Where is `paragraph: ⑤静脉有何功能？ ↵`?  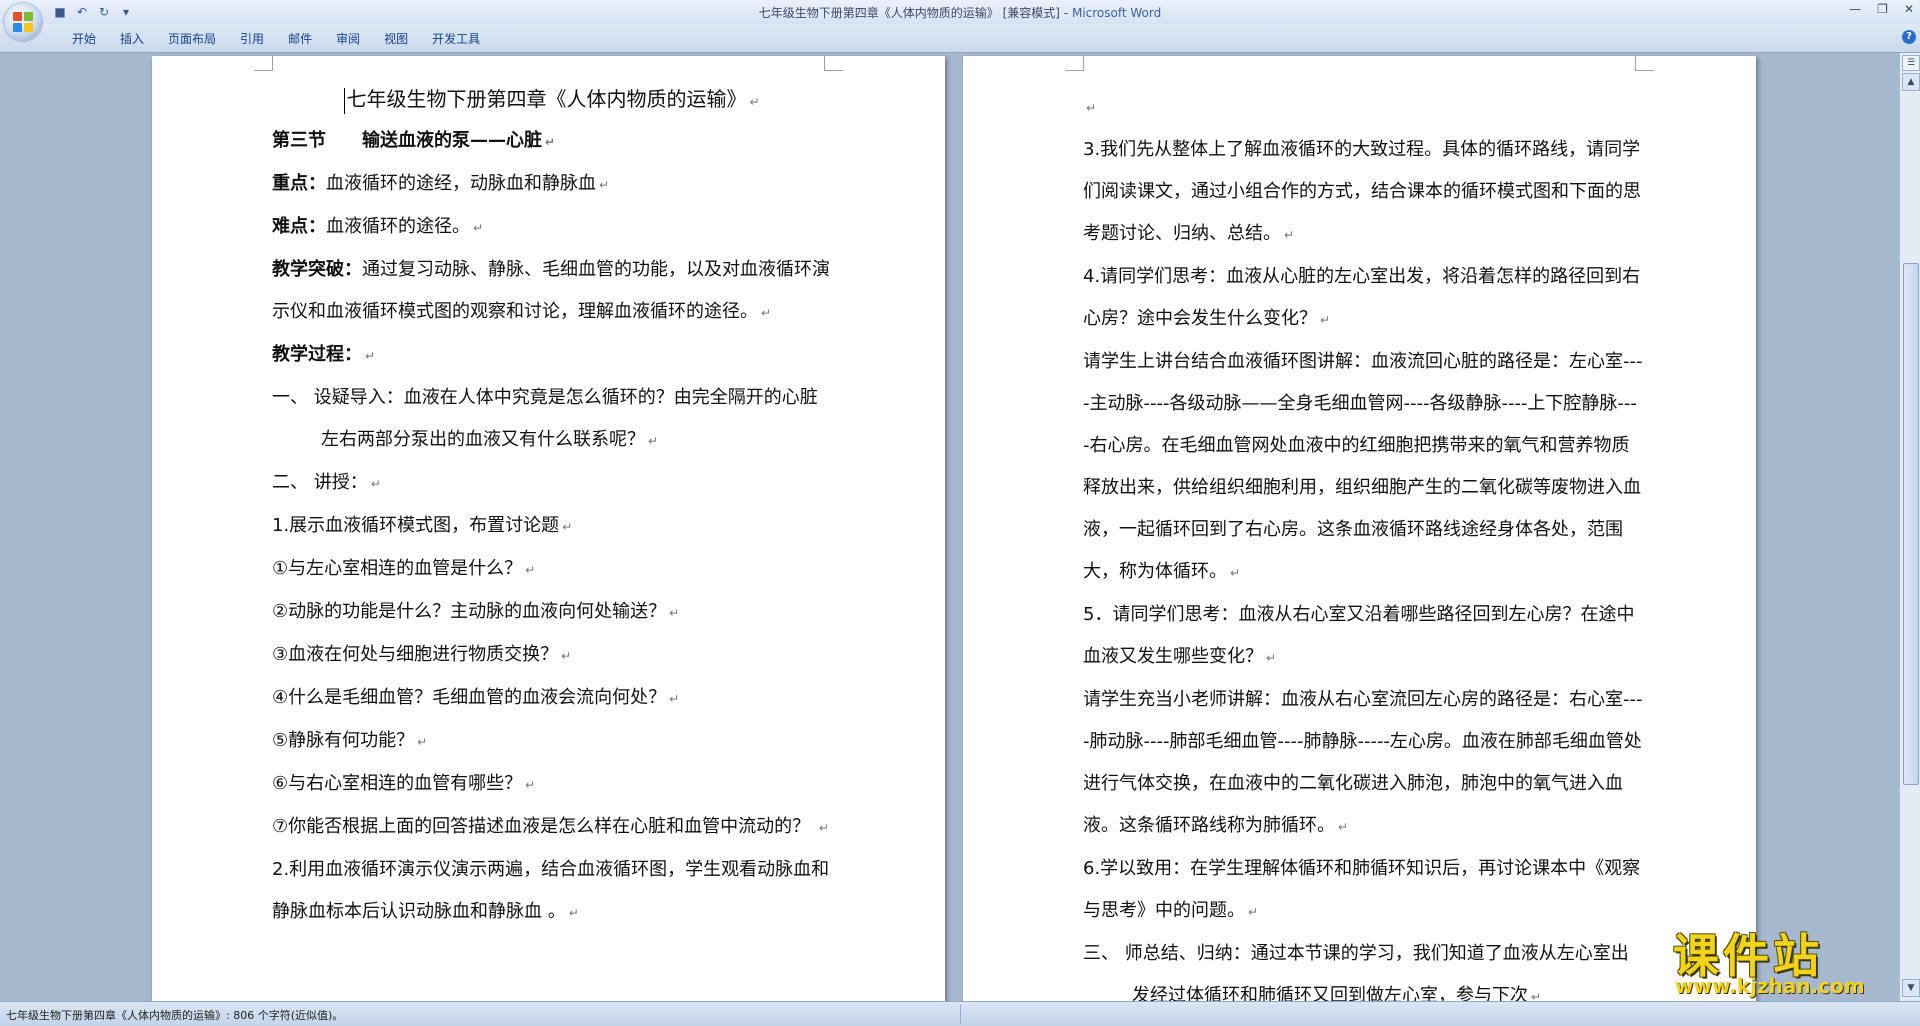 paragraph: ⑤静脉有何功能？ ↵ is located at coordinates (552, 741).